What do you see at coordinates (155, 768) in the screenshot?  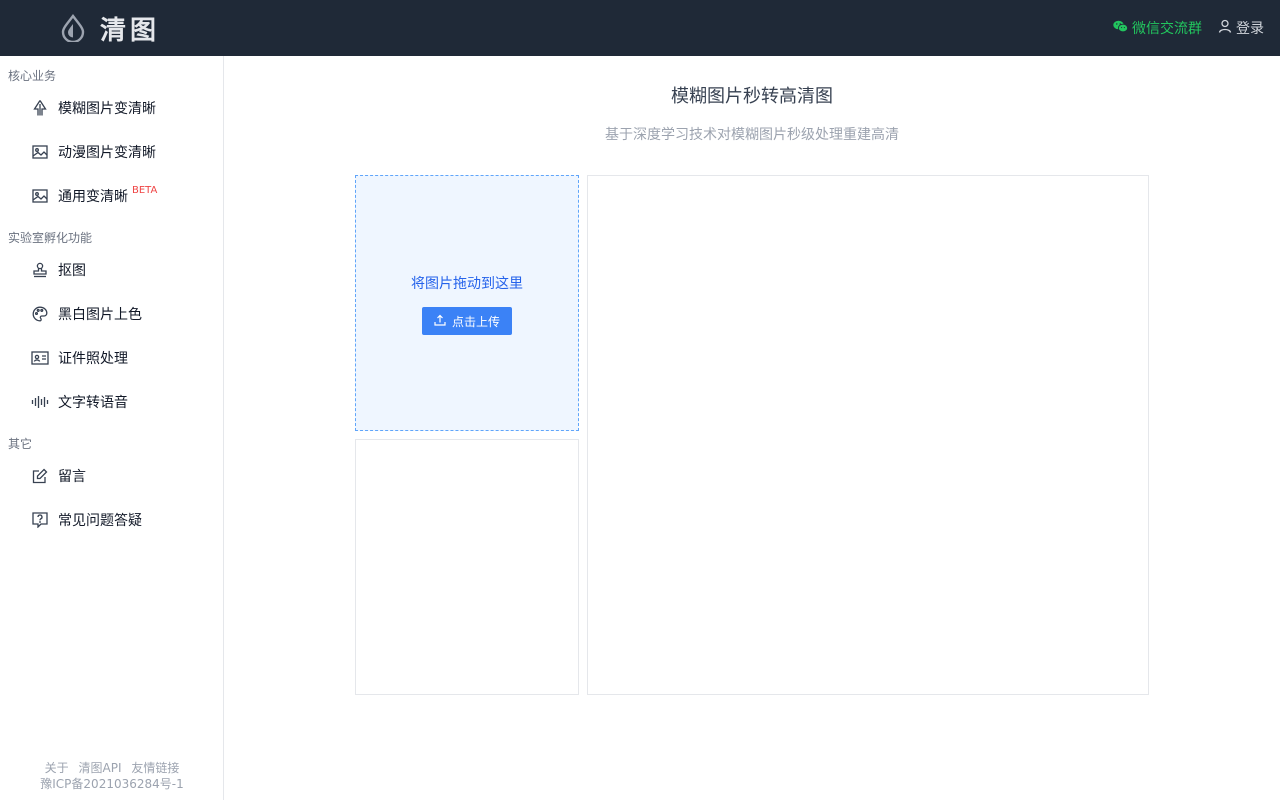 I see `footer-link-friends: 友情链接` at bounding box center [155, 768].